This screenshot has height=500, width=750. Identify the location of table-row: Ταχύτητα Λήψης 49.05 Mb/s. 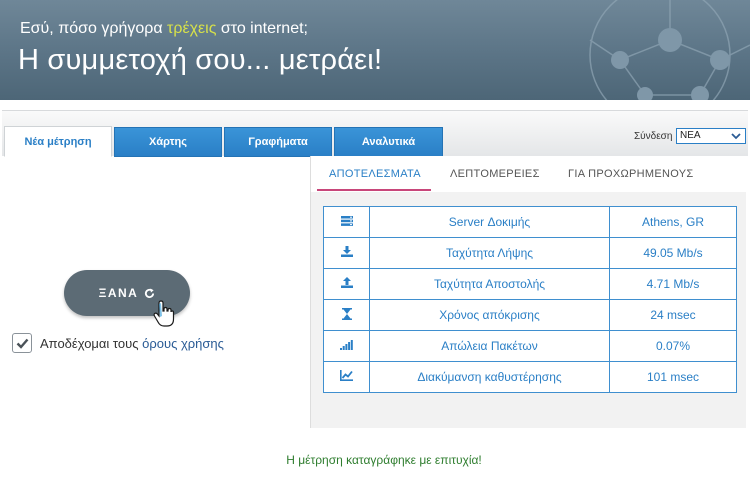
(530, 253).